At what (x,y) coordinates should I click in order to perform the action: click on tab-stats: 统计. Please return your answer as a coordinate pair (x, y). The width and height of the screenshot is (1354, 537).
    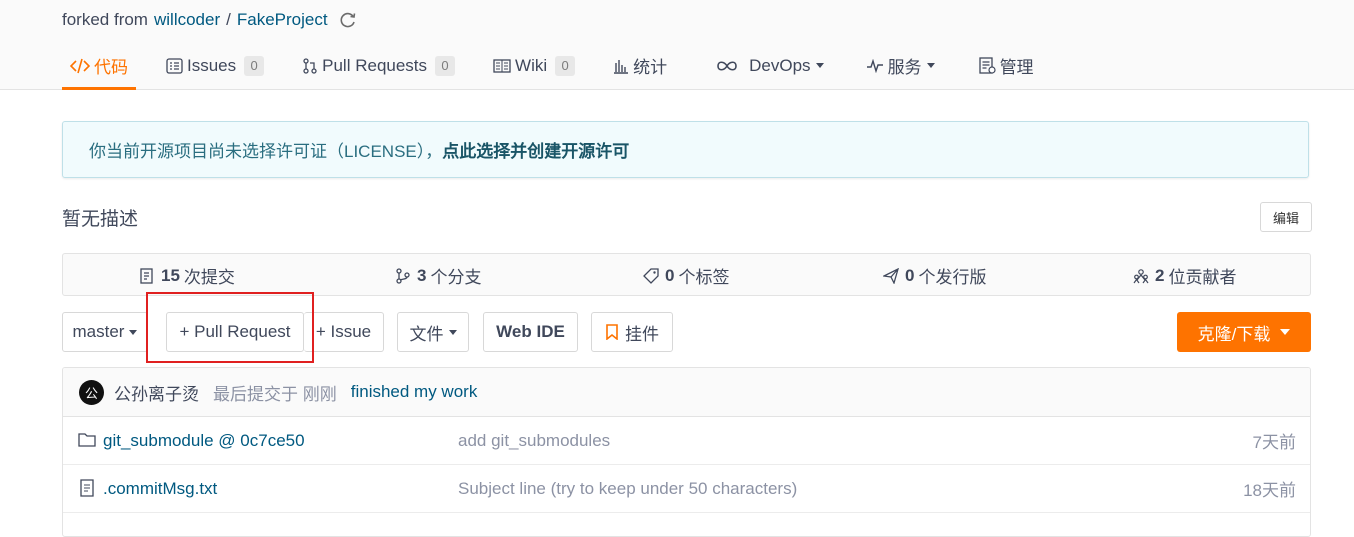
    Looking at the image, I should click on (640, 67).